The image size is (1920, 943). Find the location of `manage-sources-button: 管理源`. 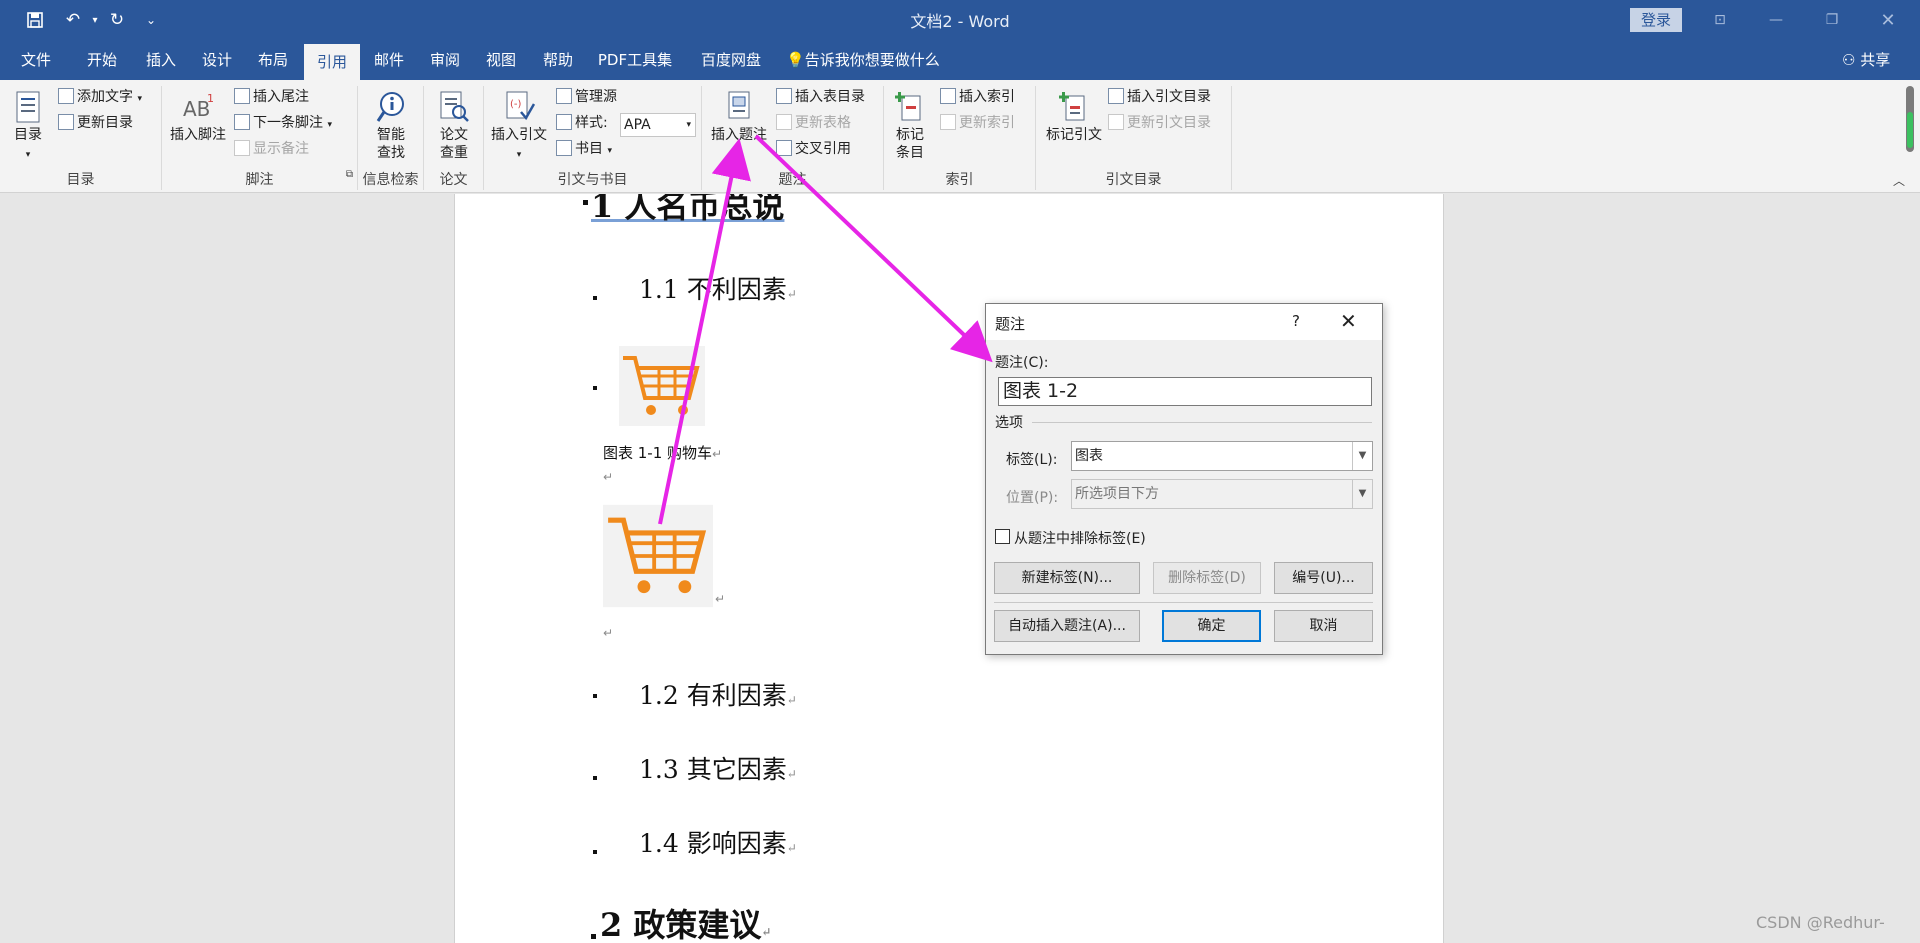

manage-sources-button: 管理源 is located at coordinates (586, 97).